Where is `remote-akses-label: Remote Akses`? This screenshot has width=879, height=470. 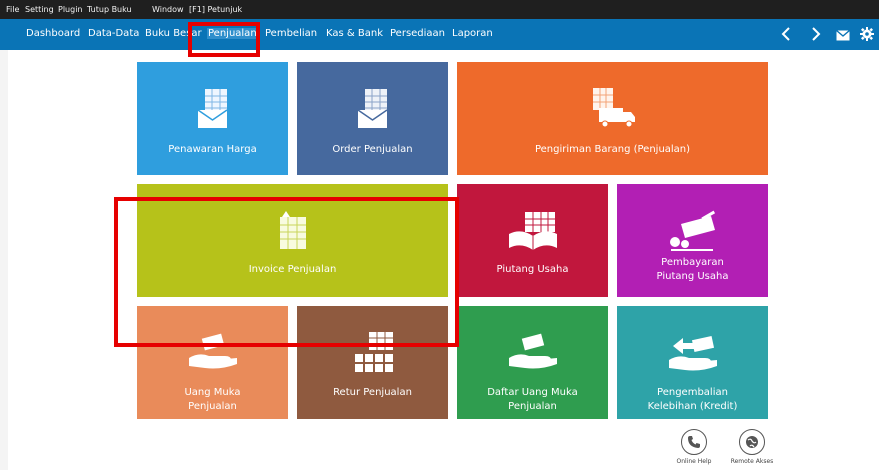 remote-akses-label: Remote Akses is located at coordinates (752, 461).